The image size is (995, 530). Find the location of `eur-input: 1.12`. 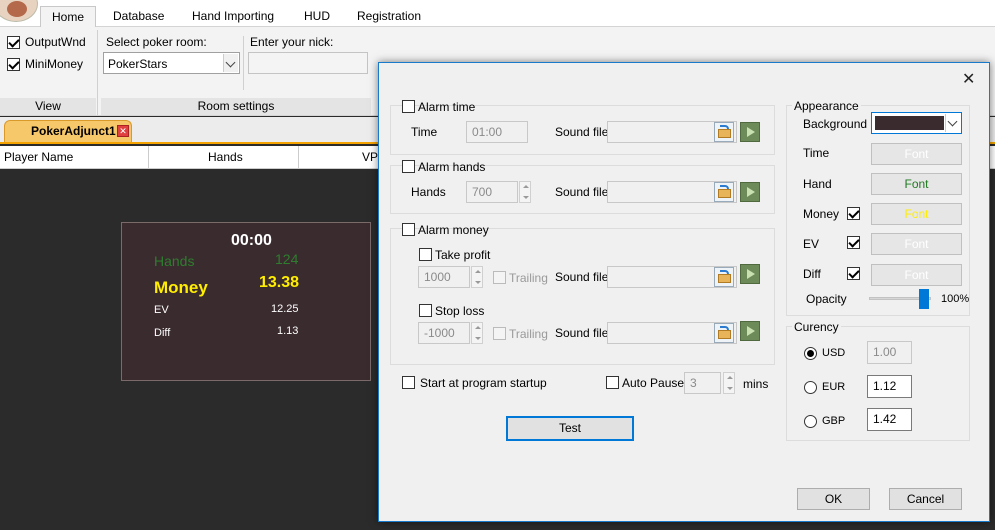

eur-input: 1.12 is located at coordinates (889, 386).